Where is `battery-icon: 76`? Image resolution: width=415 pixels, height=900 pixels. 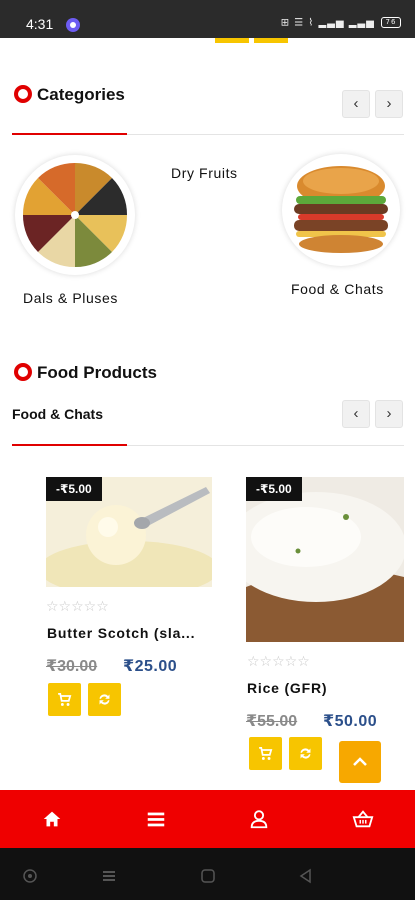
battery-icon: 76 is located at coordinates (391, 22).